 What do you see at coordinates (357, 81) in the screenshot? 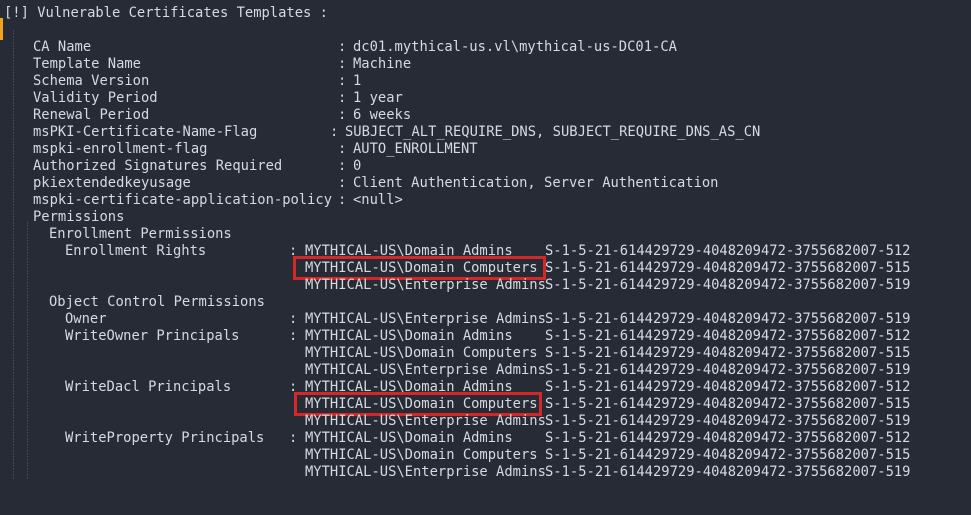
I see `field-value: 1` at bounding box center [357, 81].